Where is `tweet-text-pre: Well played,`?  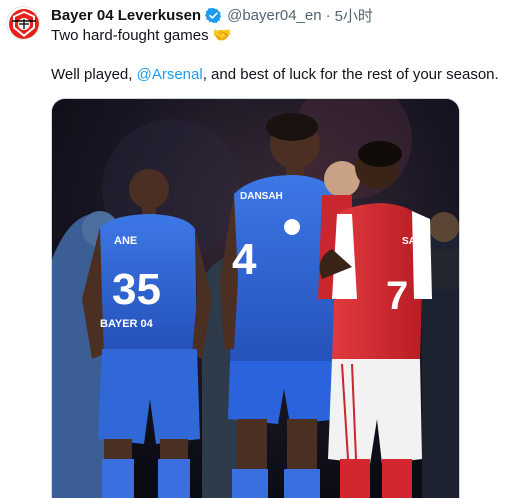 tweet-text-pre: Well played, is located at coordinates (94, 74).